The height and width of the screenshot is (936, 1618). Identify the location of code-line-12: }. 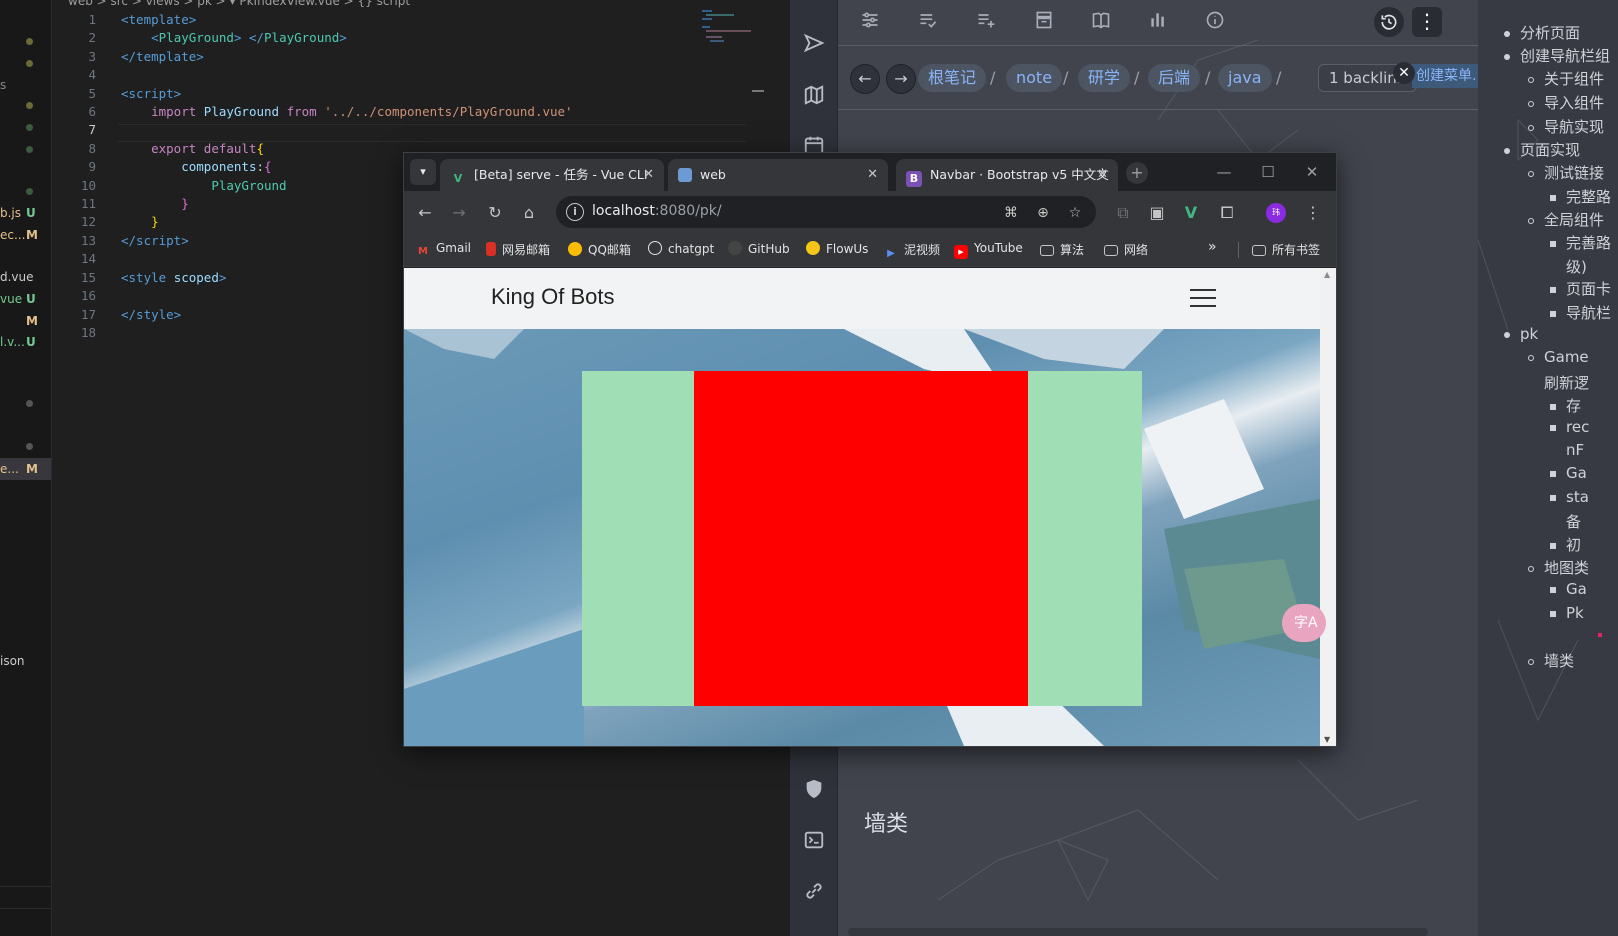
(140, 221).